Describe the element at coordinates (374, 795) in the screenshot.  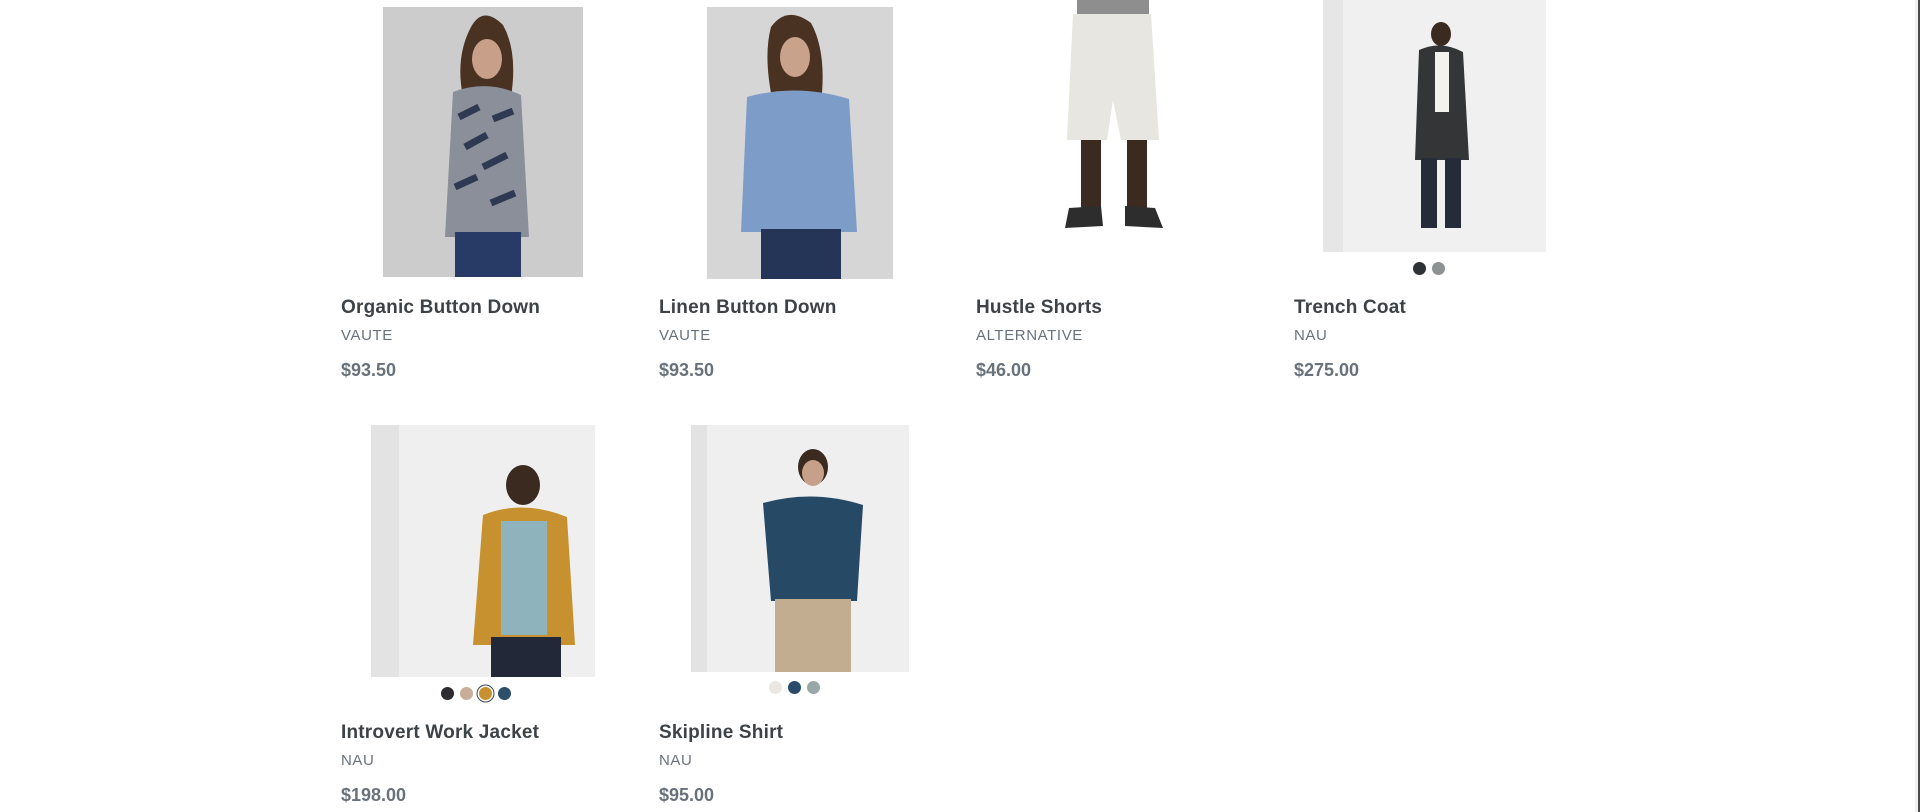
I see `product-price: $198.00` at that location.